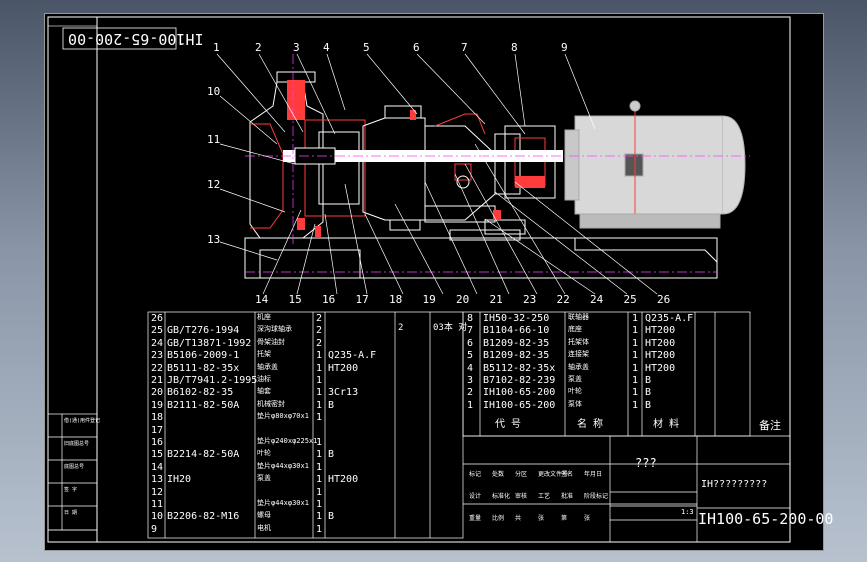 The width and height of the screenshot is (867, 562). I want to click on bom-cell-name: 骨架油封, so click(271, 341).